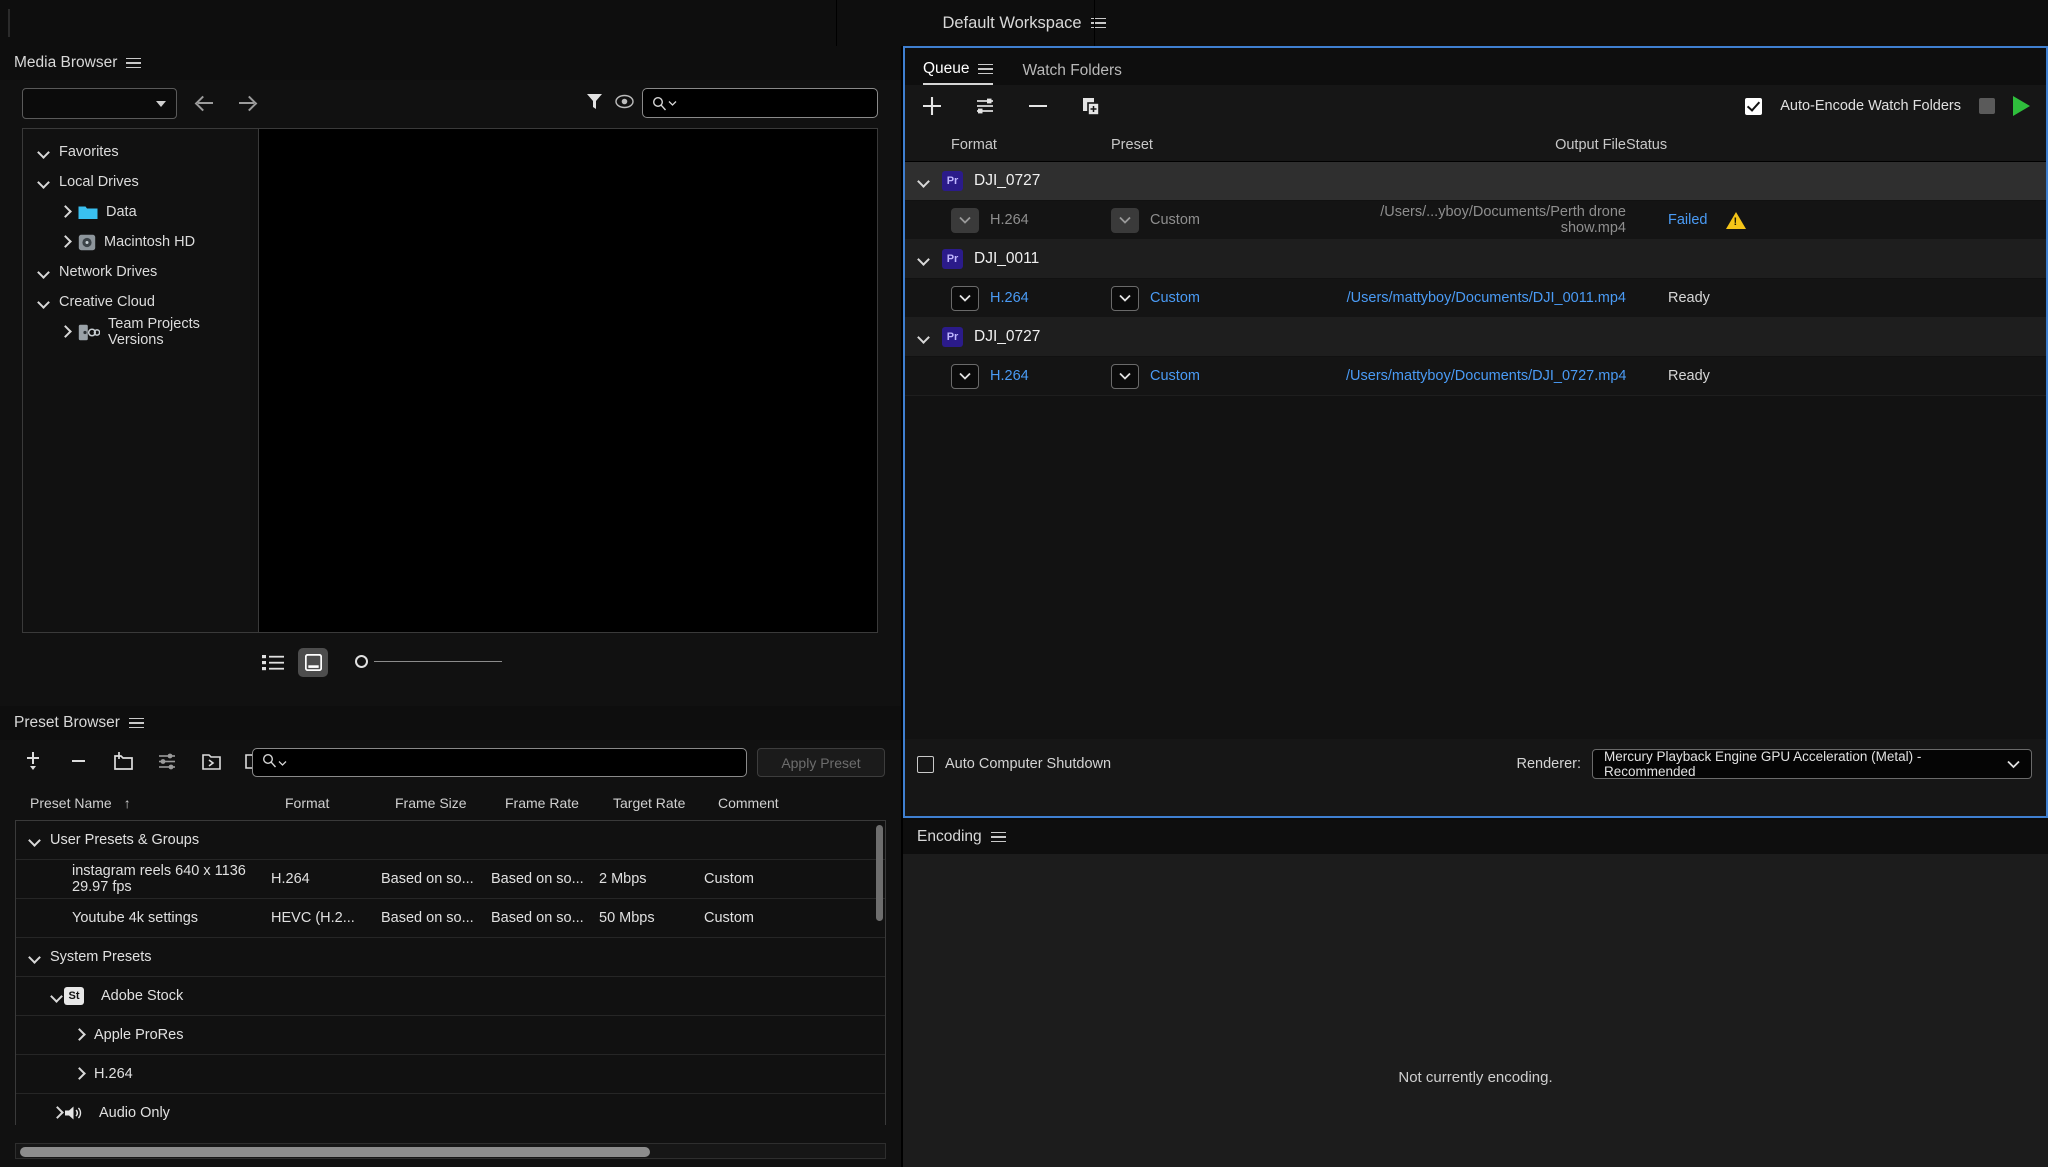 The height and width of the screenshot is (1167, 2048). I want to click on warning-icon, so click(1736, 220).